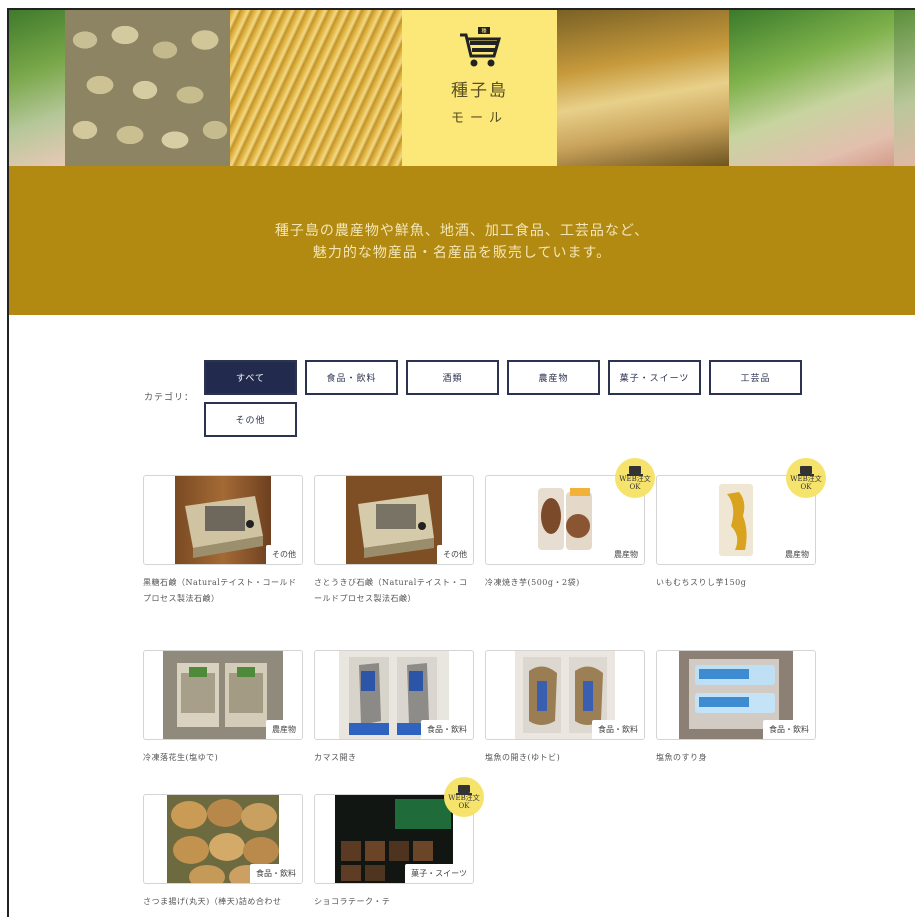  Describe the element at coordinates (565, 758) in the screenshot. I see `product-name: 塩魚の開き(ゆトビ)` at that location.